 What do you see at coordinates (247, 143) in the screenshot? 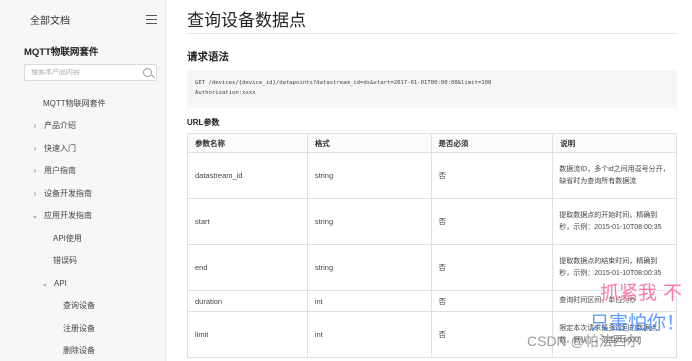
I see `column-header: 参数名称` at bounding box center [247, 143].